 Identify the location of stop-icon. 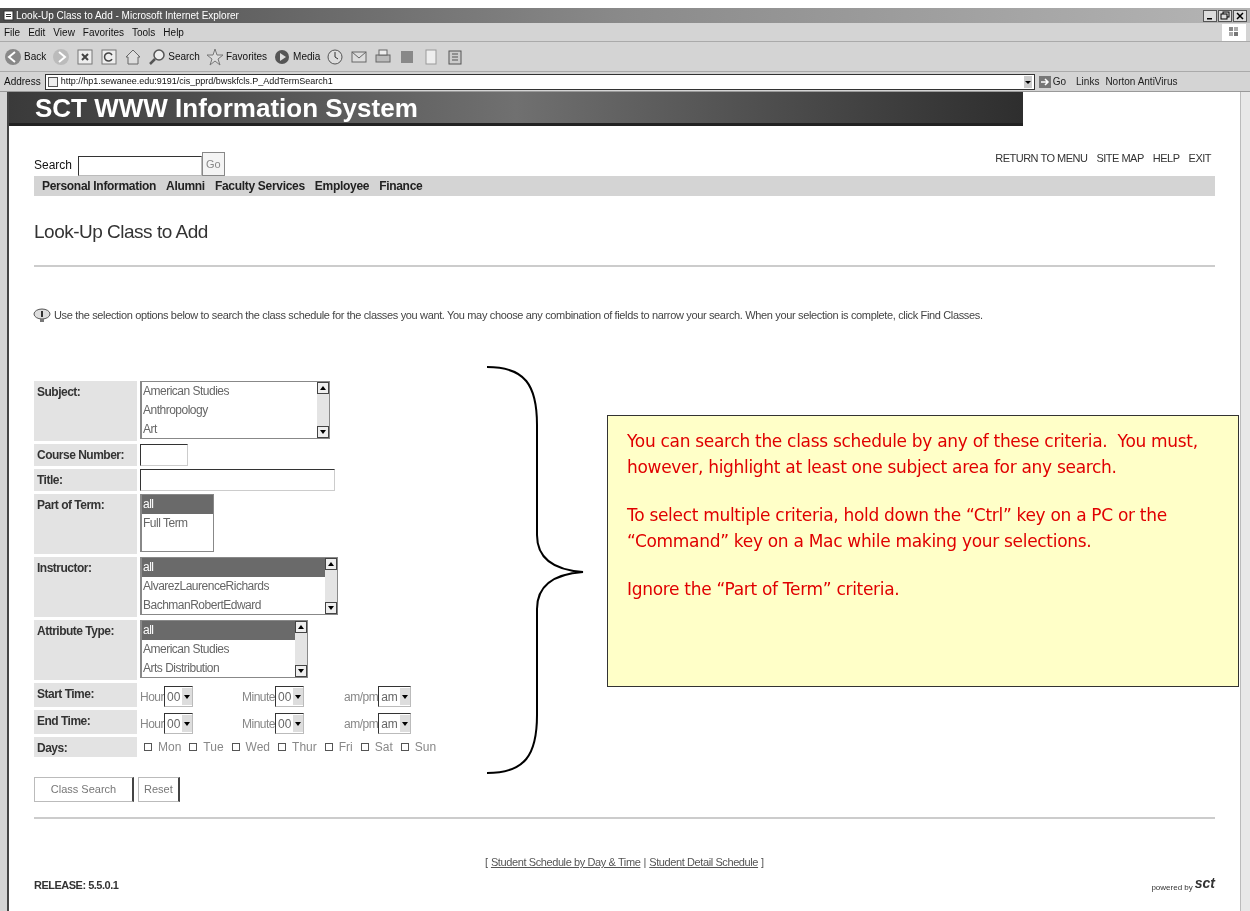
(85, 56).